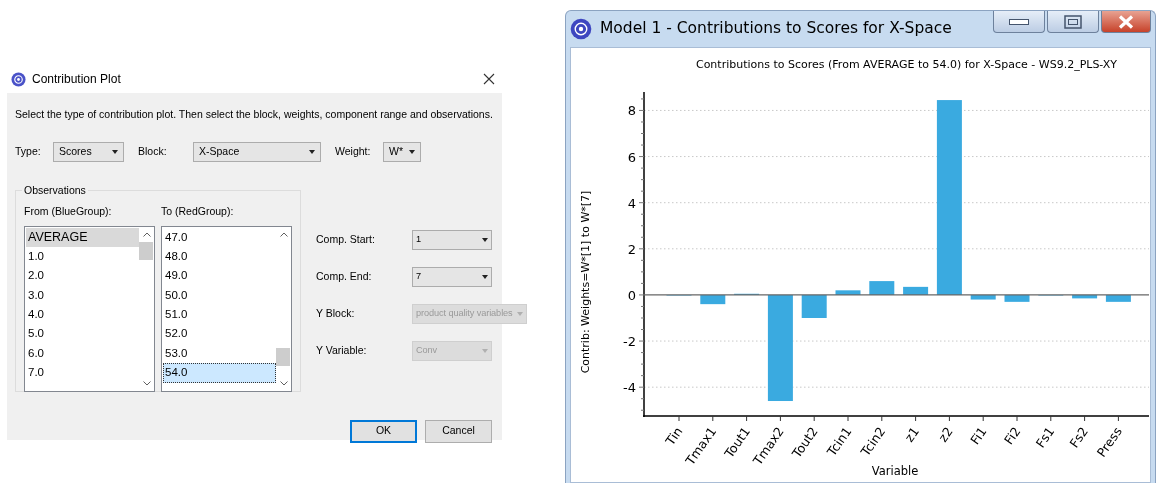 This screenshot has height=483, width=1156. I want to click on field-label: Type:, so click(28, 151).